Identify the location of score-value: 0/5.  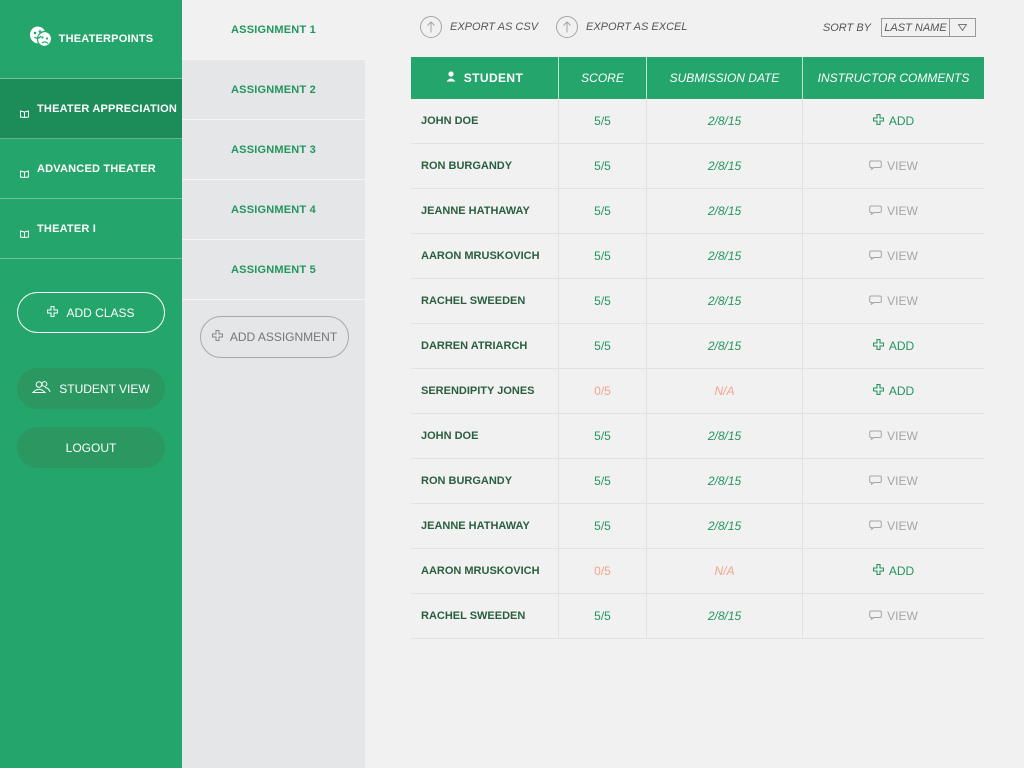
(602, 571).